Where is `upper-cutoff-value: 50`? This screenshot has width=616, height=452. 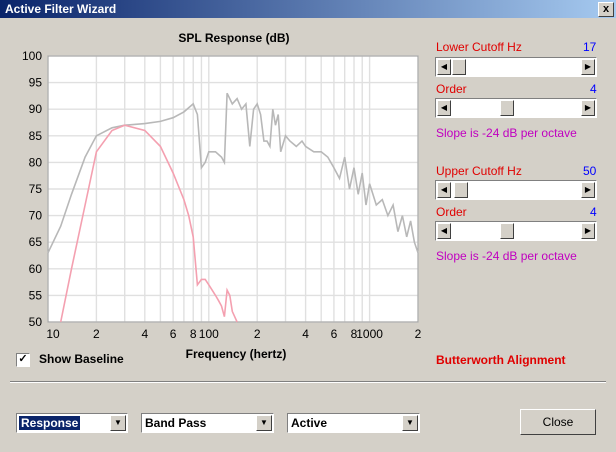
upper-cutoff-value: 50 is located at coordinates (590, 171).